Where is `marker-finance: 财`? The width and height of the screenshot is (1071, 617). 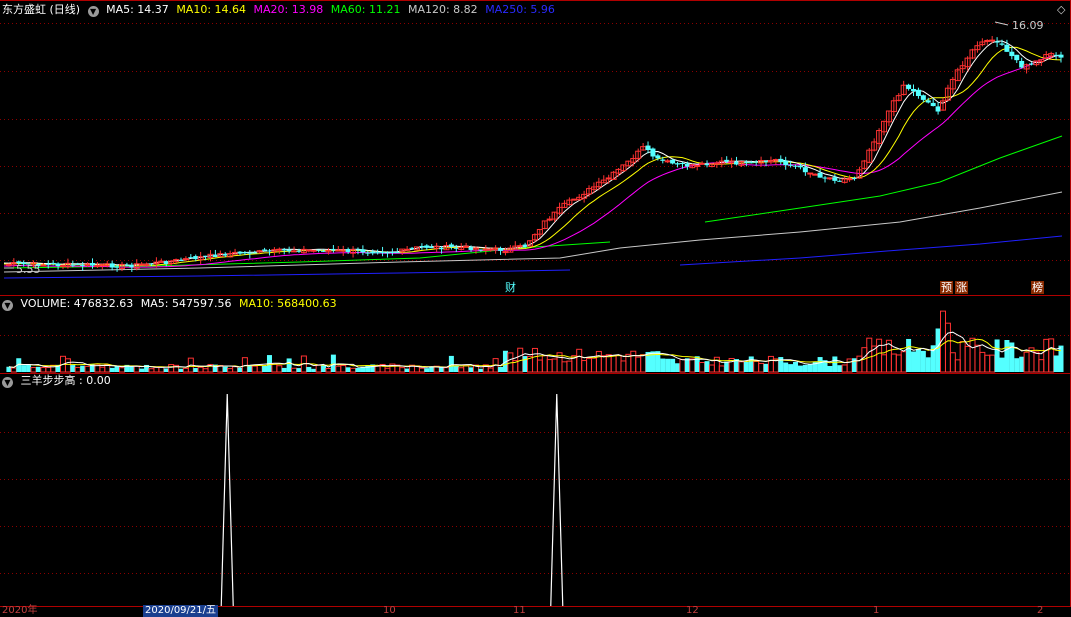
marker-finance: 财 is located at coordinates (510, 287).